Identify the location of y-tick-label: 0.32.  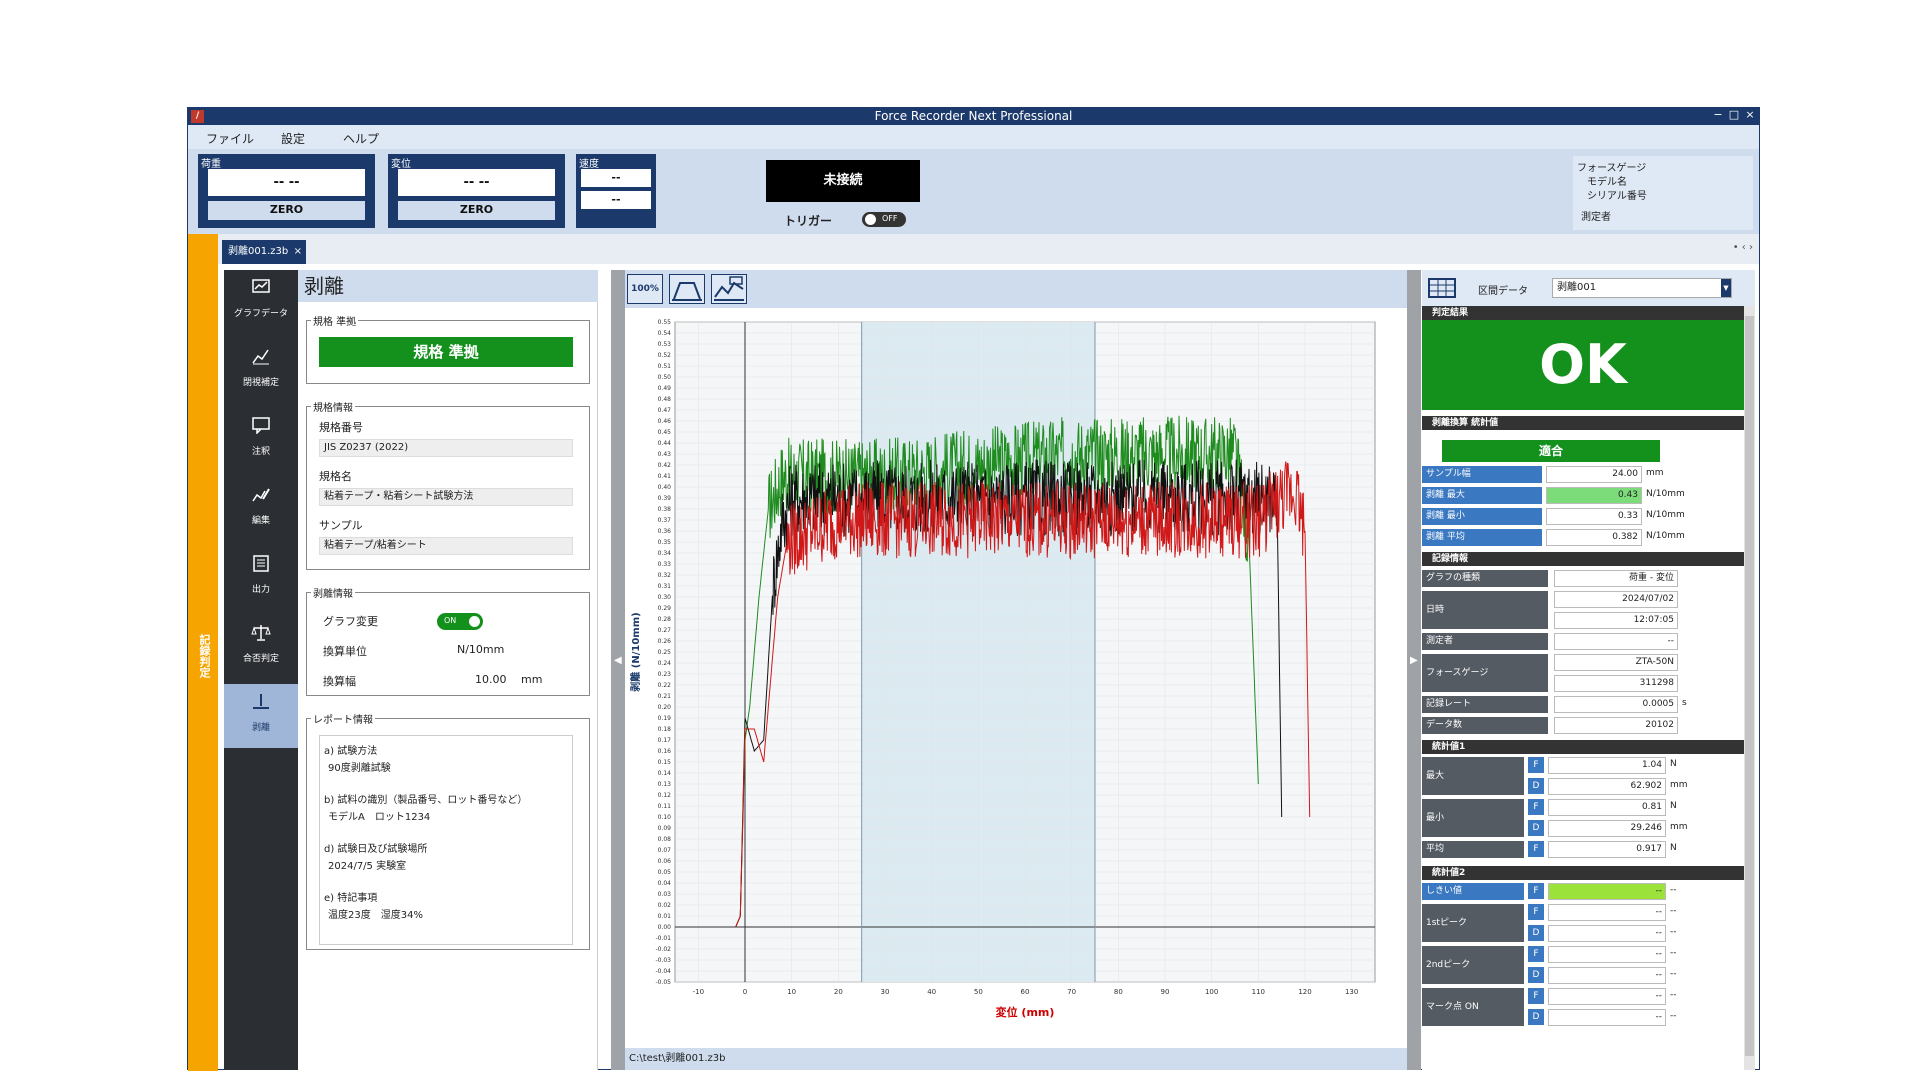
(665, 575).